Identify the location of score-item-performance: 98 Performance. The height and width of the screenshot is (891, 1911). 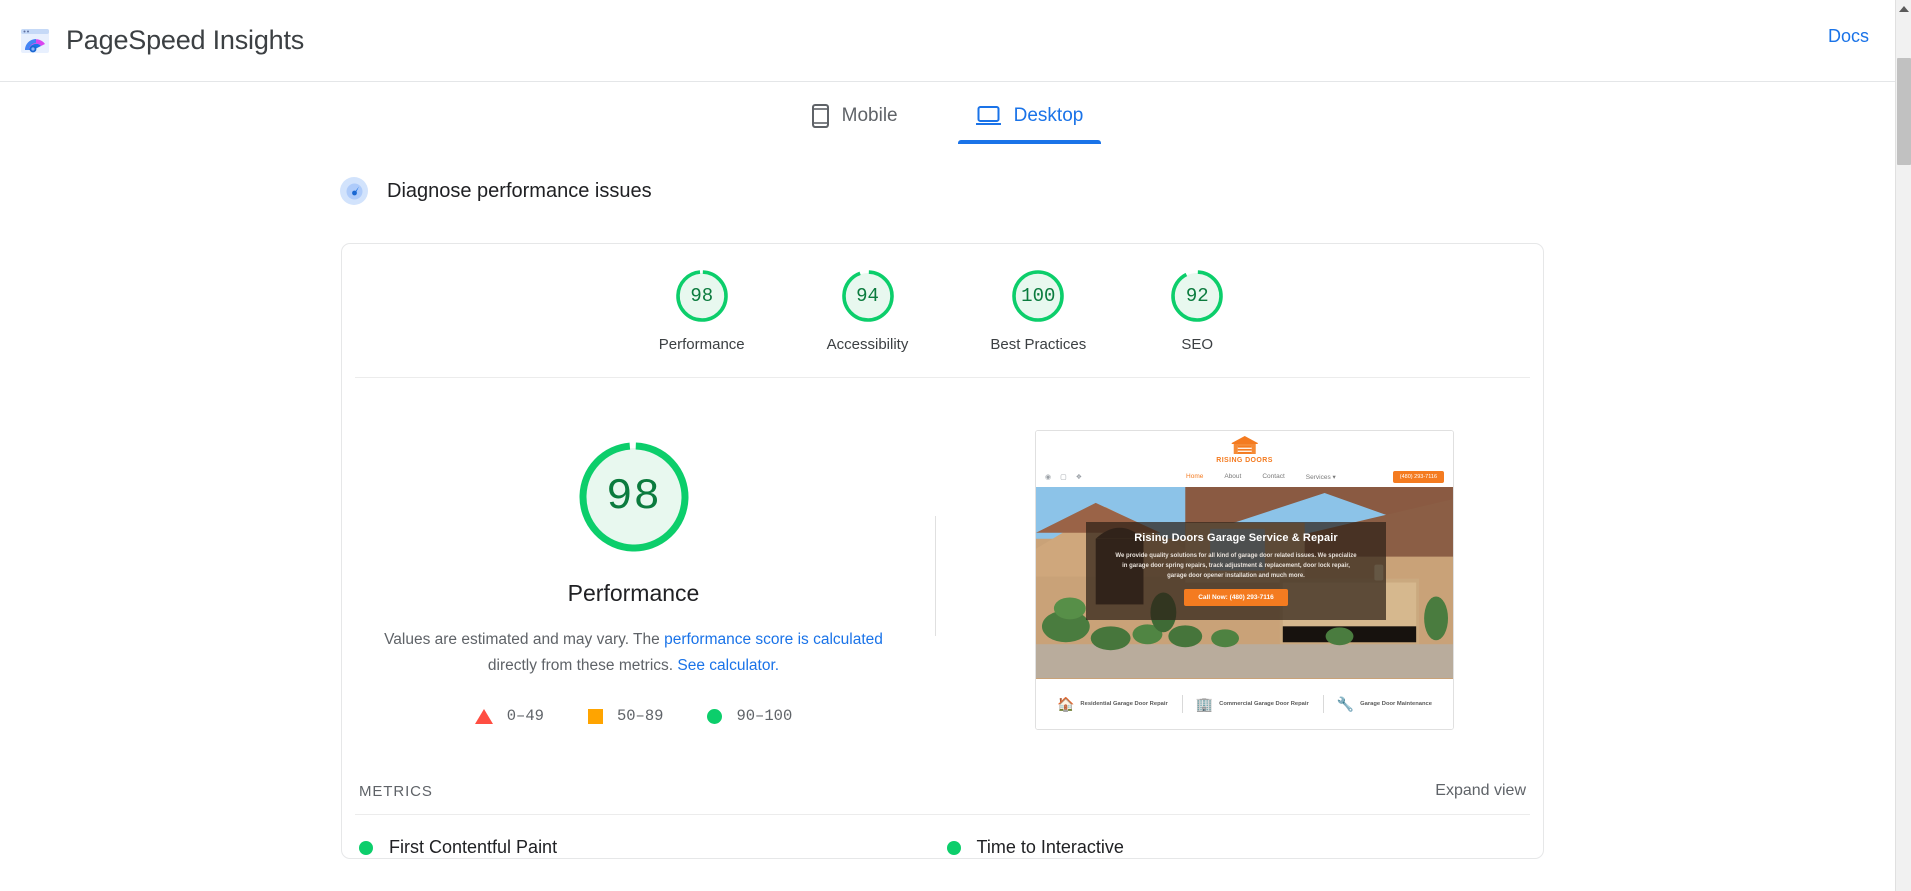
(702, 310).